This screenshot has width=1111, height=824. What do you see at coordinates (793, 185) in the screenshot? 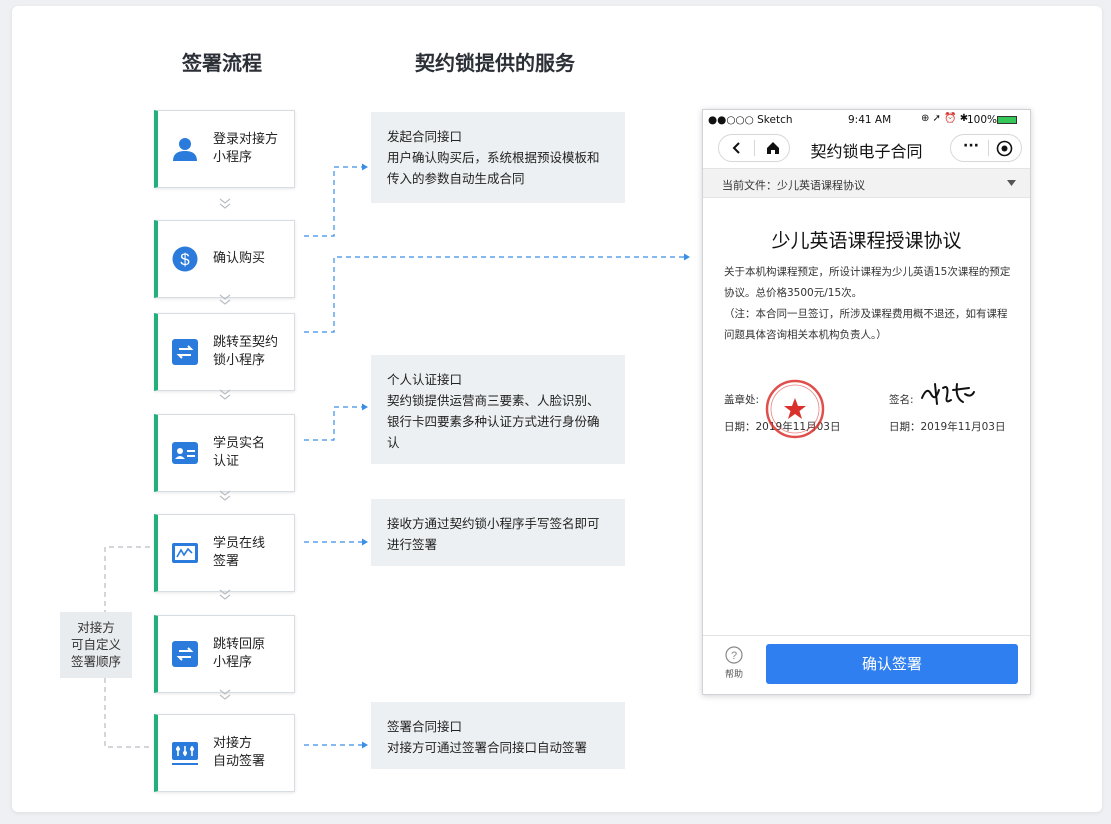
I see `current-file-label: 当前文件：少儿英语课程协议` at bounding box center [793, 185].